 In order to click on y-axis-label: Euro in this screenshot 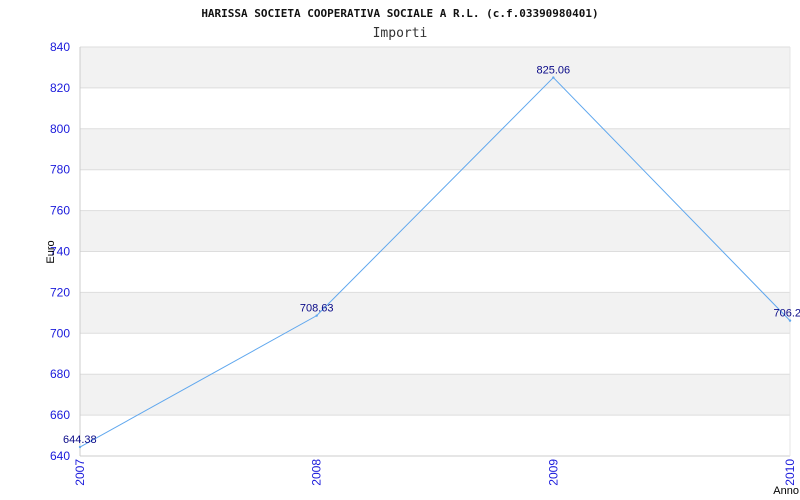, I will do `click(51, 251)`.